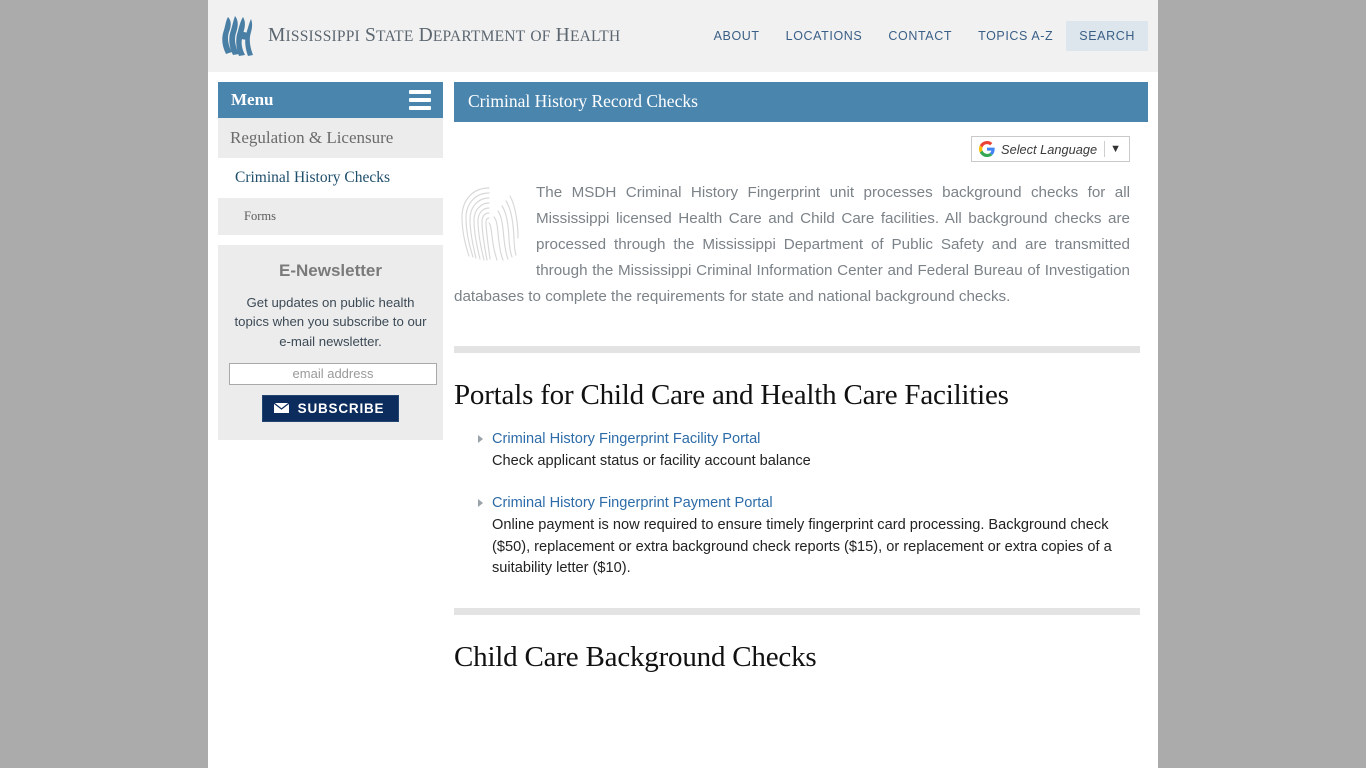 The width and height of the screenshot is (1366, 768). Describe the element at coordinates (801, 142) in the screenshot. I see `translate-row: Select Language ▼` at that location.